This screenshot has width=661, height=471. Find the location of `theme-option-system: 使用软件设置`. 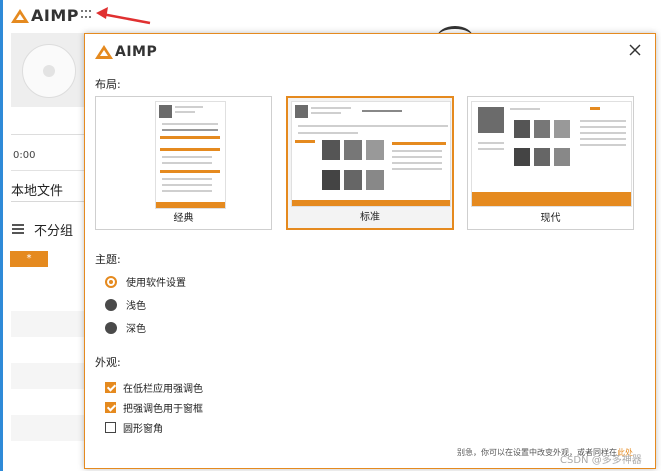

theme-option-system: 使用软件设置 is located at coordinates (145, 281).